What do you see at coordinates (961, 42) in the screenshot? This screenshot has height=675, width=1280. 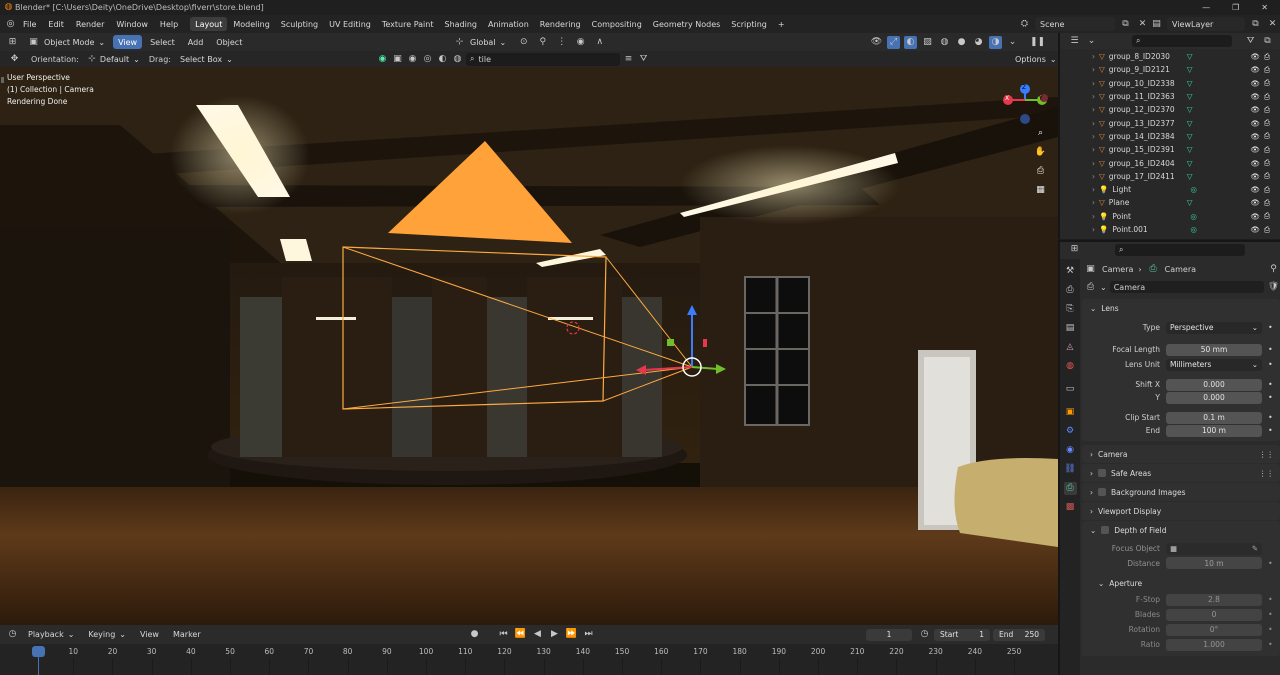 I see `shading-solid-icon: ●` at bounding box center [961, 42].